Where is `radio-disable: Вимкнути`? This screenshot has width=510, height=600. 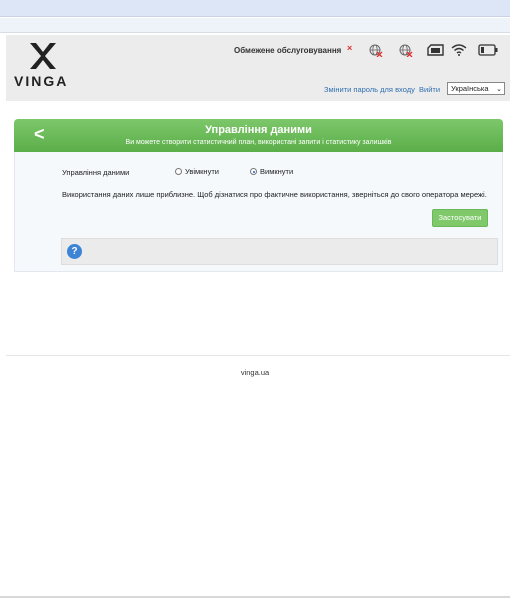 radio-disable: Вимкнути is located at coordinates (271, 171).